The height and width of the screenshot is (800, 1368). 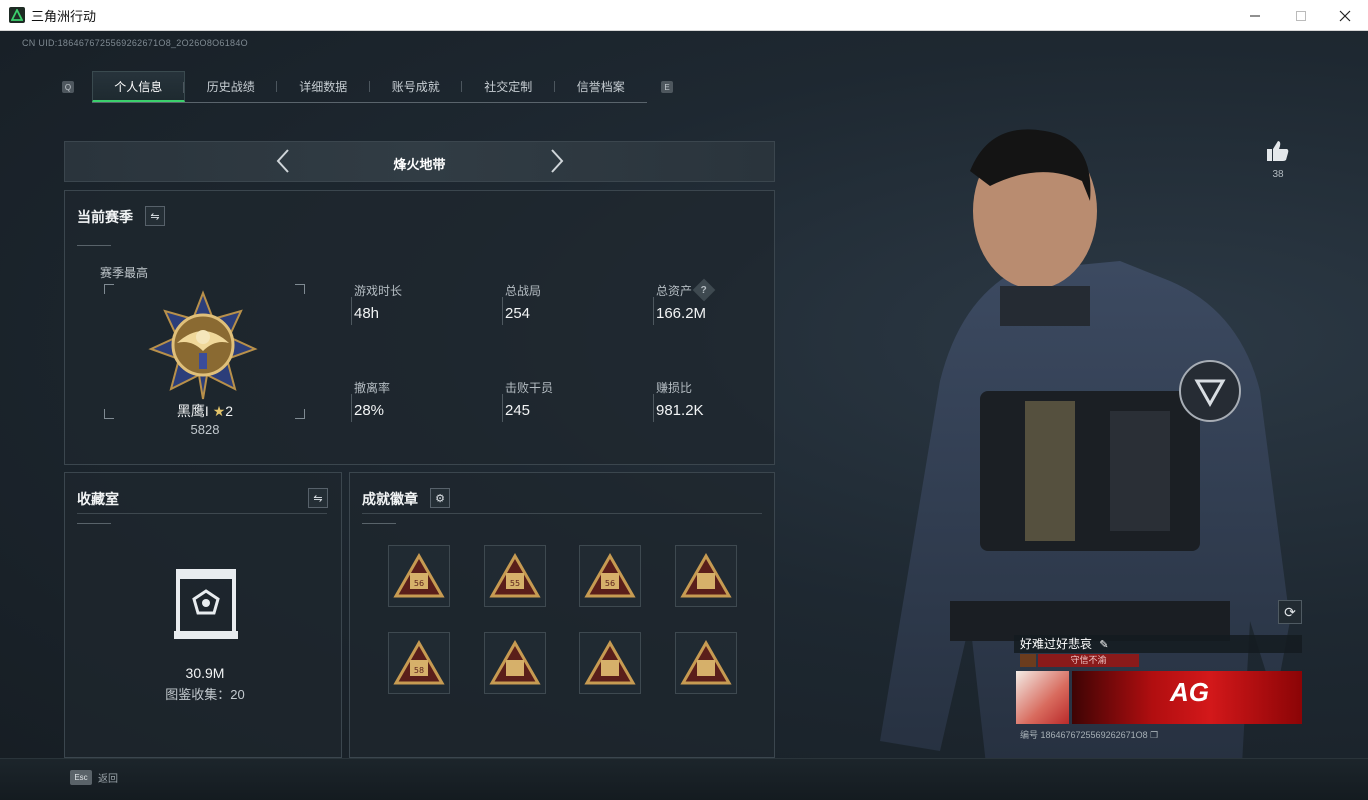 I want to click on copy-icon: ❐, so click(x=1154, y=735).